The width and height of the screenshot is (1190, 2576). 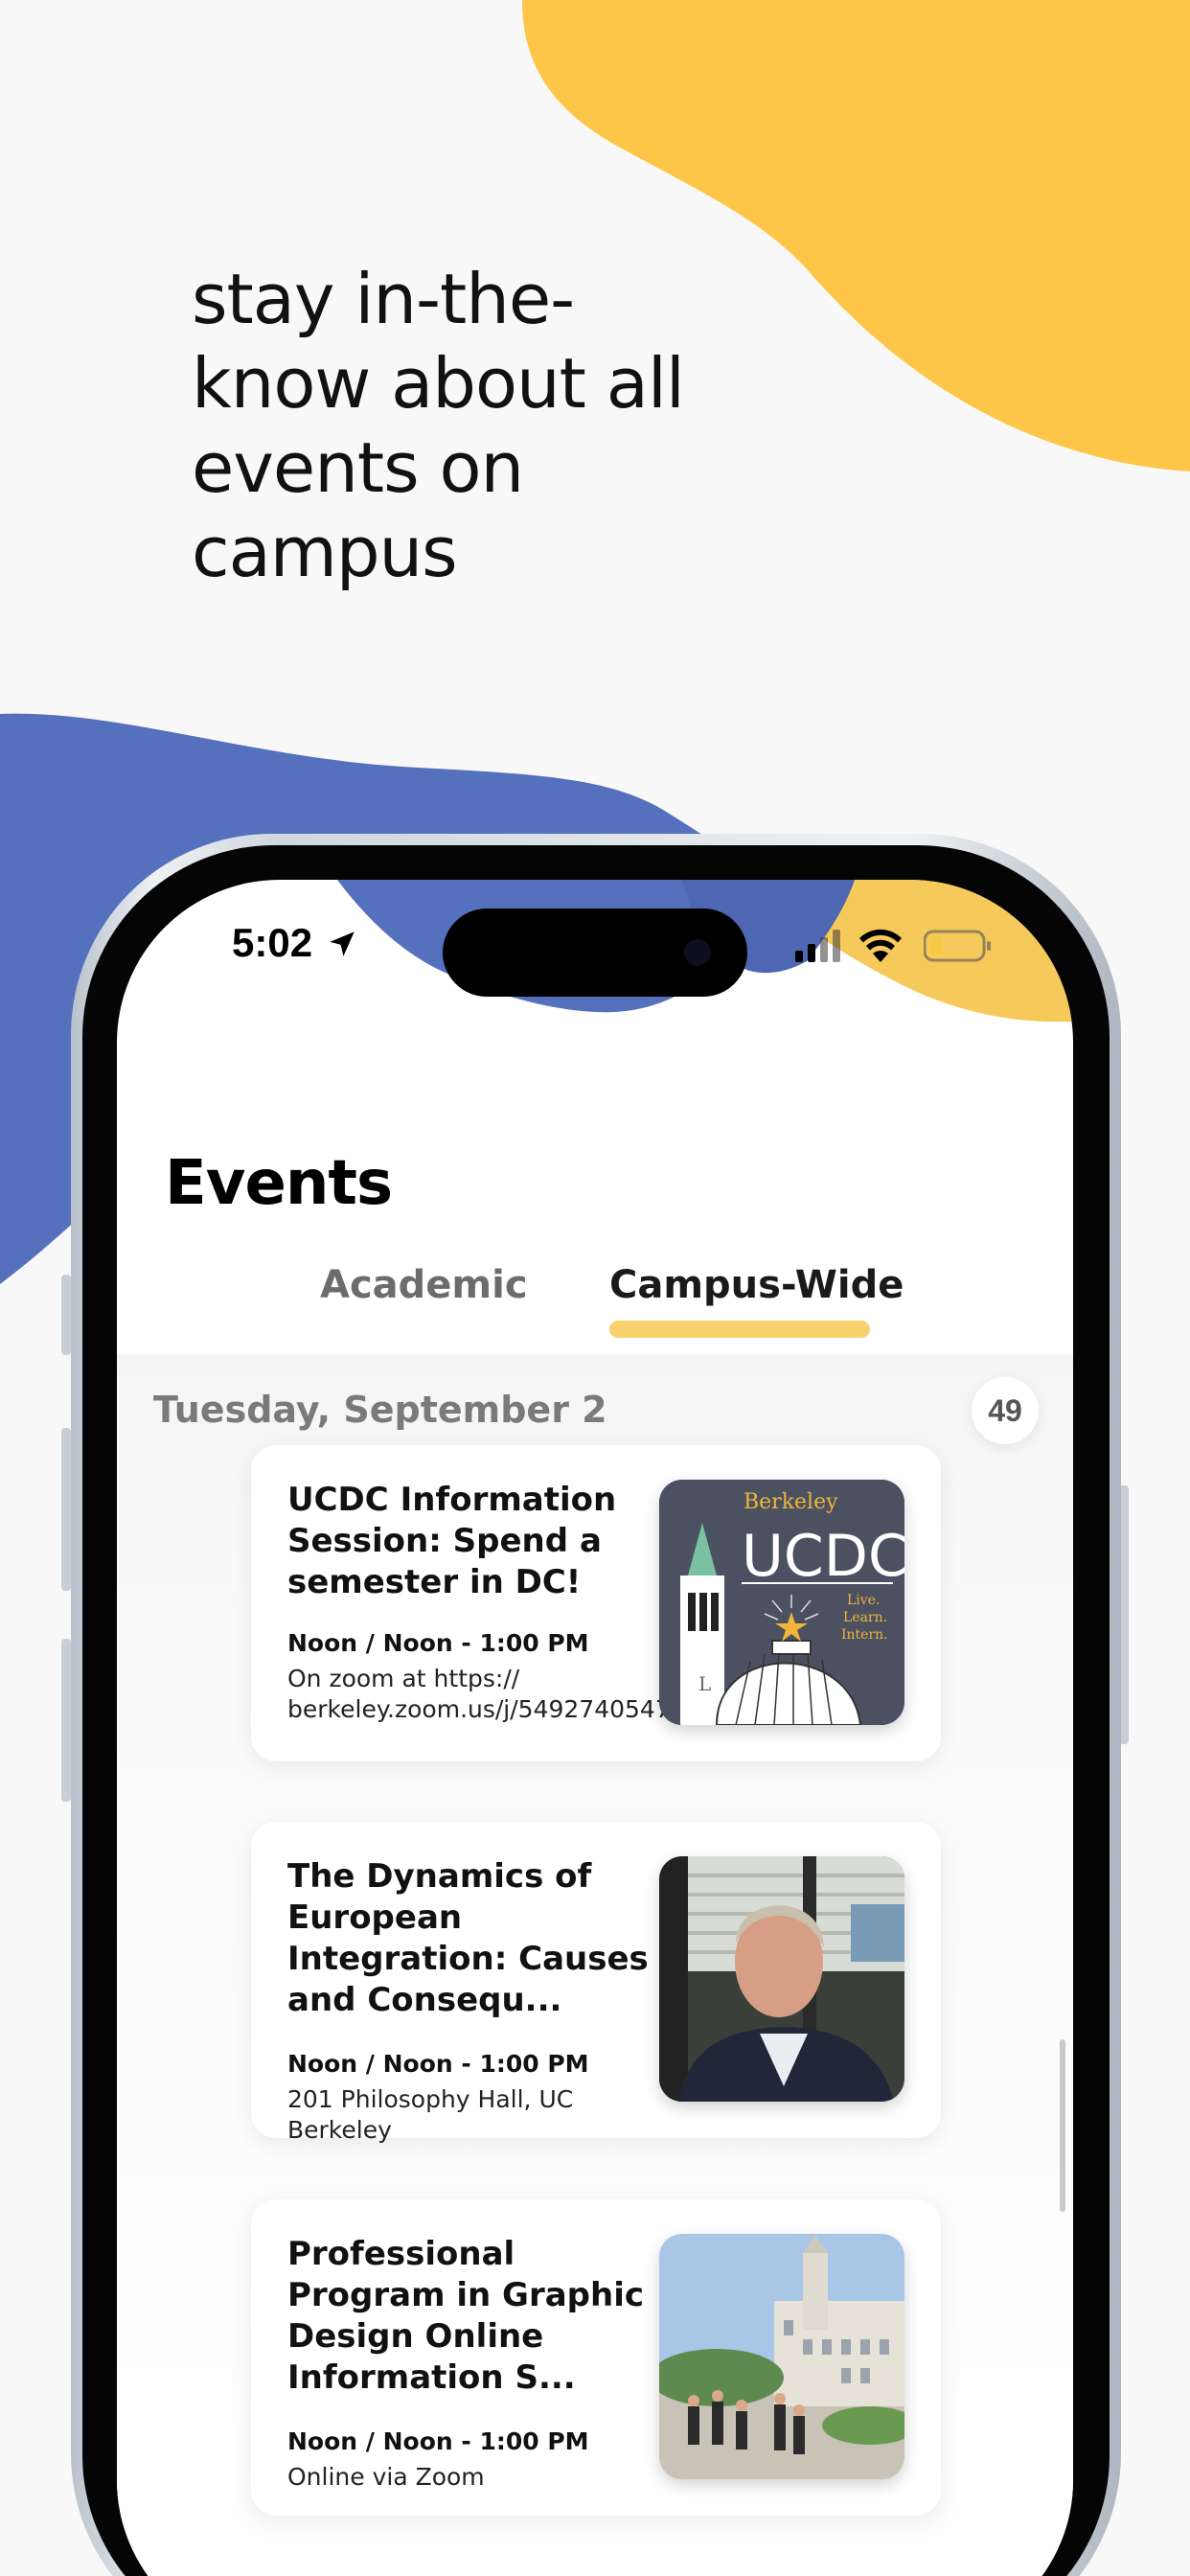 What do you see at coordinates (380, 1410) in the screenshot?
I see `date-header: Tuesday, September 2` at bounding box center [380, 1410].